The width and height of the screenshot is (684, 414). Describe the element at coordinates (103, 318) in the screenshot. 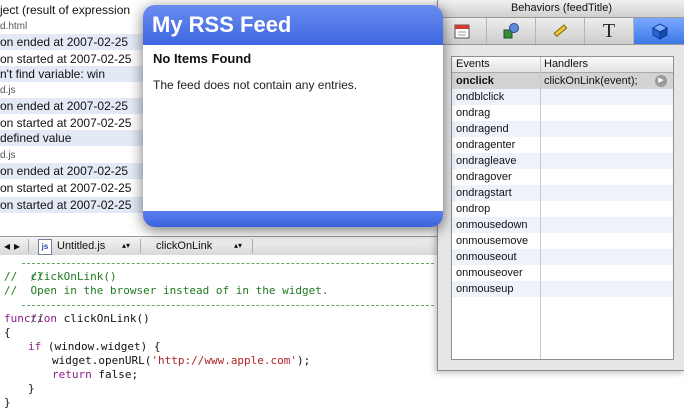

I see `function-signature: clickOnLink()` at that location.